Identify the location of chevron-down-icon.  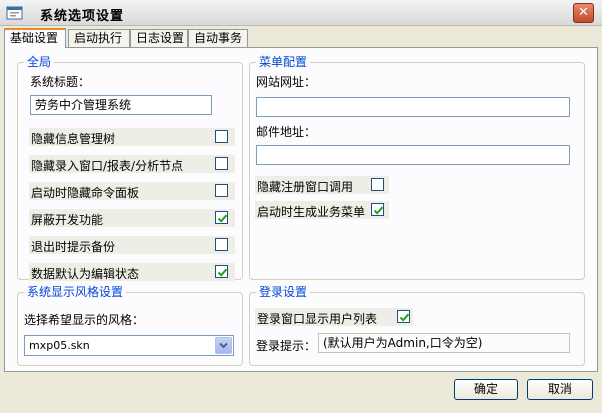
(223, 345).